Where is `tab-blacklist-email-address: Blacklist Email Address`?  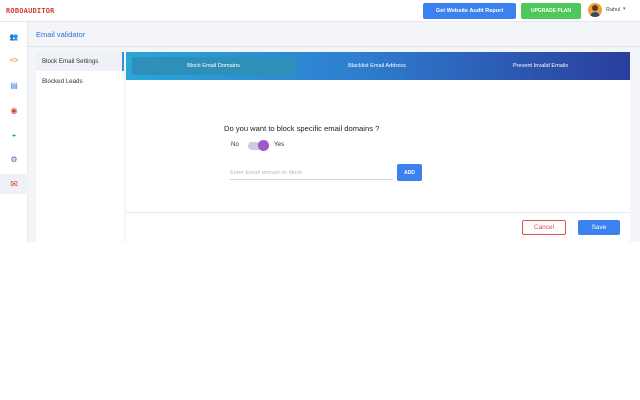 tab-blacklist-email-address: Blacklist Email Address is located at coordinates (377, 66).